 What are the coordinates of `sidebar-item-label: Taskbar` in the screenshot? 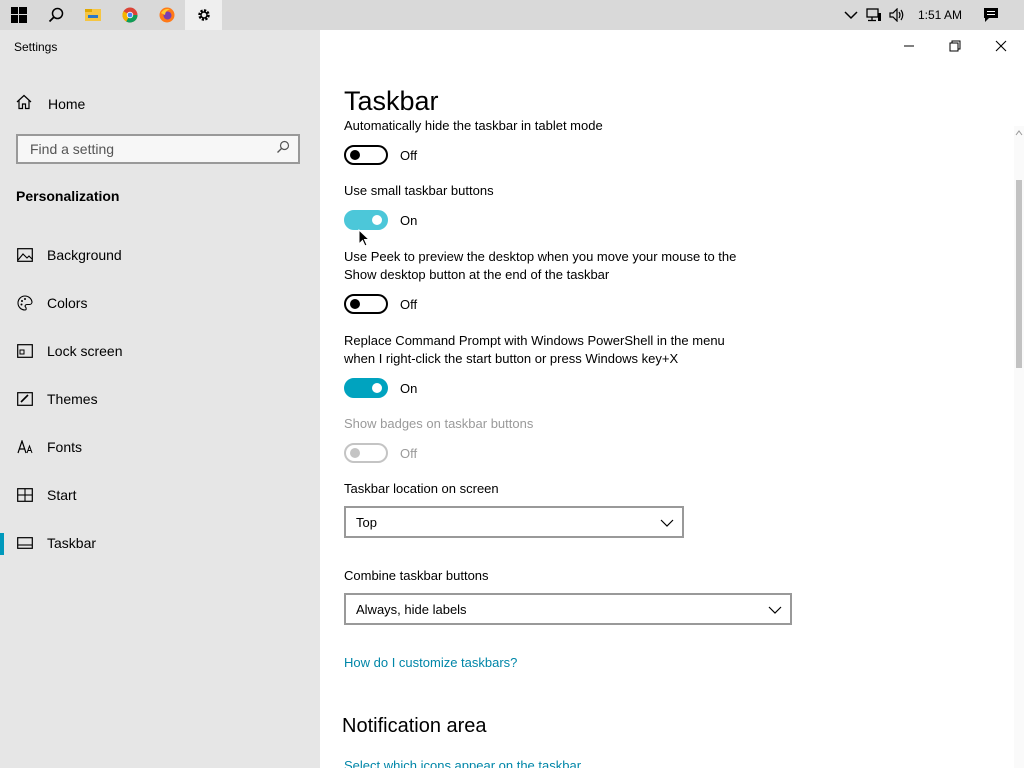 It's located at (72, 543).